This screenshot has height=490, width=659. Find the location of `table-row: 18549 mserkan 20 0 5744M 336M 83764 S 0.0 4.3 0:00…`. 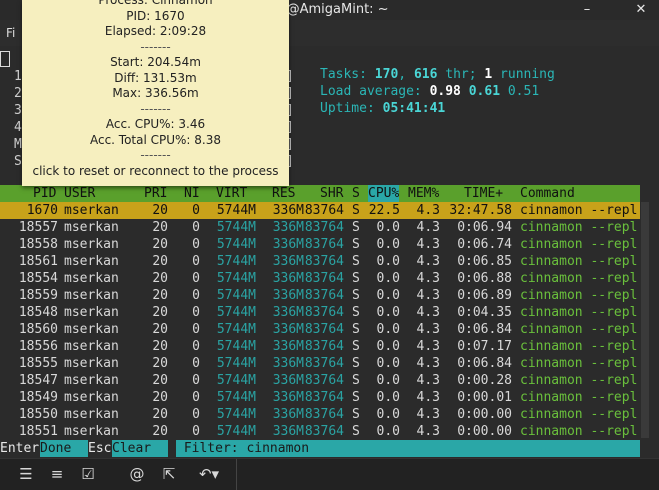

table-row: 18549 mserkan 20 0 5744M 336M 83764 S 0.0 4.3 0:00… is located at coordinates (320, 397).